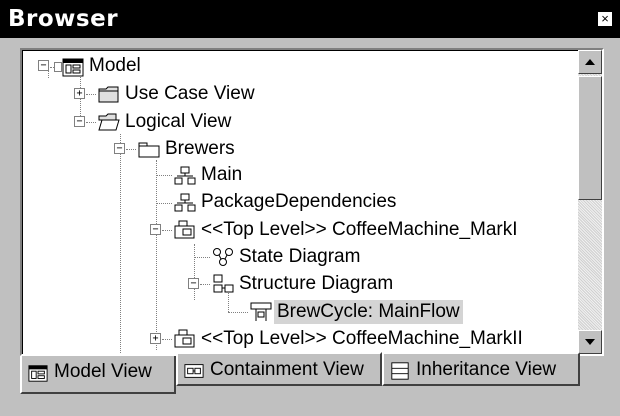  Describe the element at coordinates (103, 371) in the screenshot. I see `tab-model-view-label: Model View` at that location.